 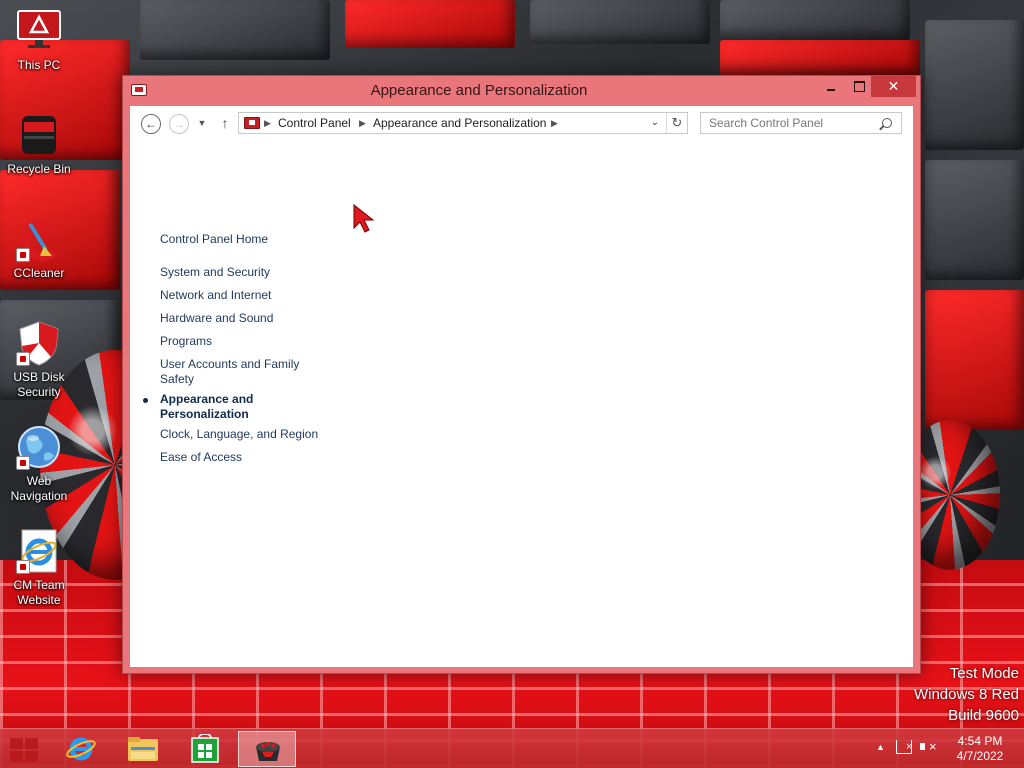 What do you see at coordinates (459, 123) in the screenshot?
I see `breadcrumb-appearance-and-personalization: Appearance and Personalization` at bounding box center [459, 123].